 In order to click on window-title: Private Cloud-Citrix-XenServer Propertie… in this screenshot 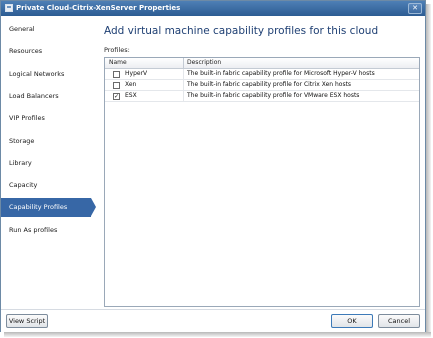, I will do `click(98, 8)`.